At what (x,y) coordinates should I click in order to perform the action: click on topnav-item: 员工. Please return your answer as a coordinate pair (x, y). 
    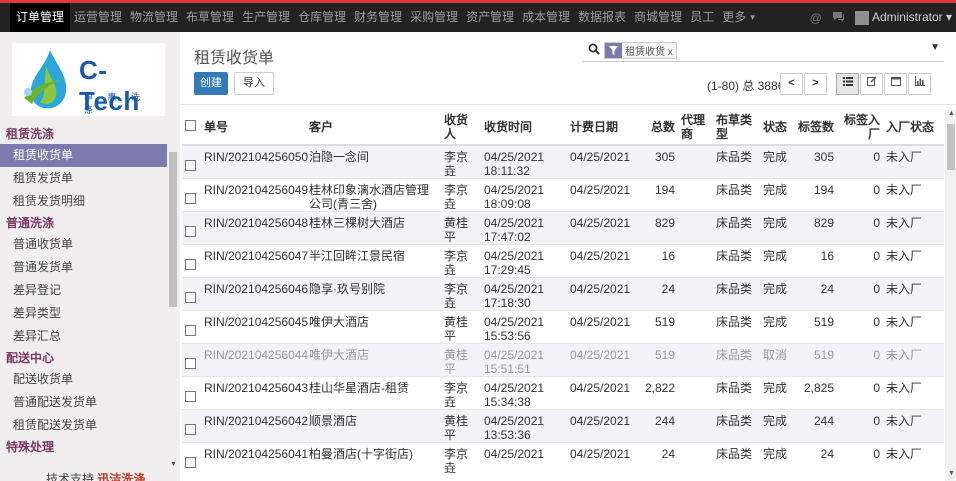
    Looking at the image, I should click on (702, 17).